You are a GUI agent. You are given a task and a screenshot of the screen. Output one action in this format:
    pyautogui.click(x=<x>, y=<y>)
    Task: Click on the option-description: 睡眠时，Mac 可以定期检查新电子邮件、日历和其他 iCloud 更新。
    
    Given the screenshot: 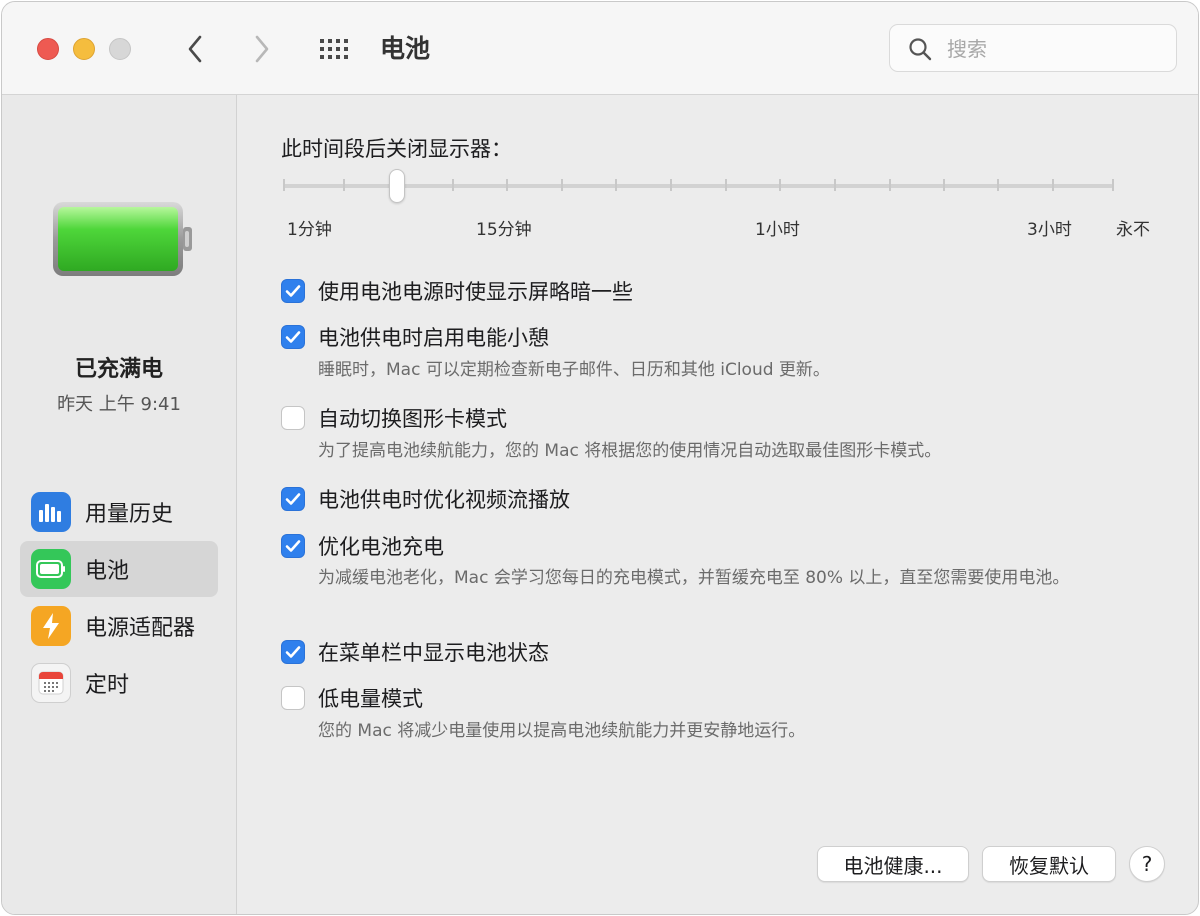 What is the action you would take?
    pyautogui.click(x=574, y=370)
    